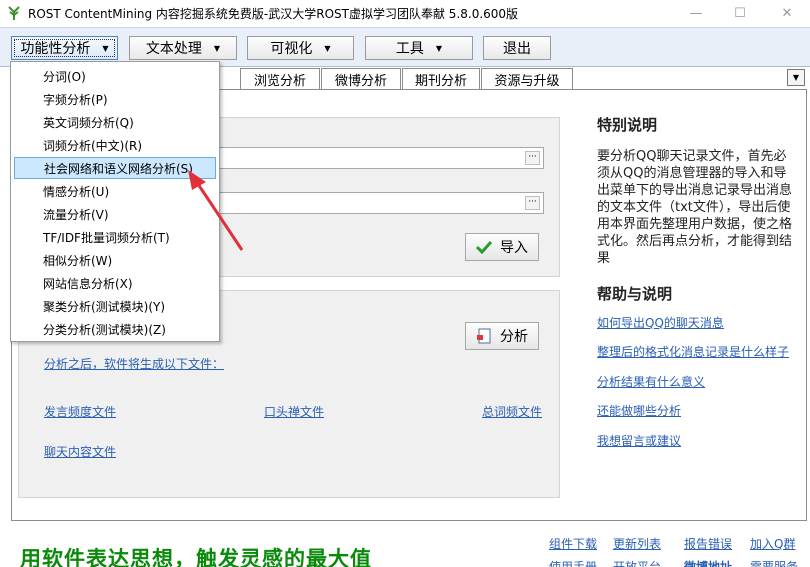 The height and width of the screenshot is (567, 810). What do you see at coordinates (573, 543) in the screenshot?
I see `footer-link-components: 组件下载` at bounding box center [573, 543].